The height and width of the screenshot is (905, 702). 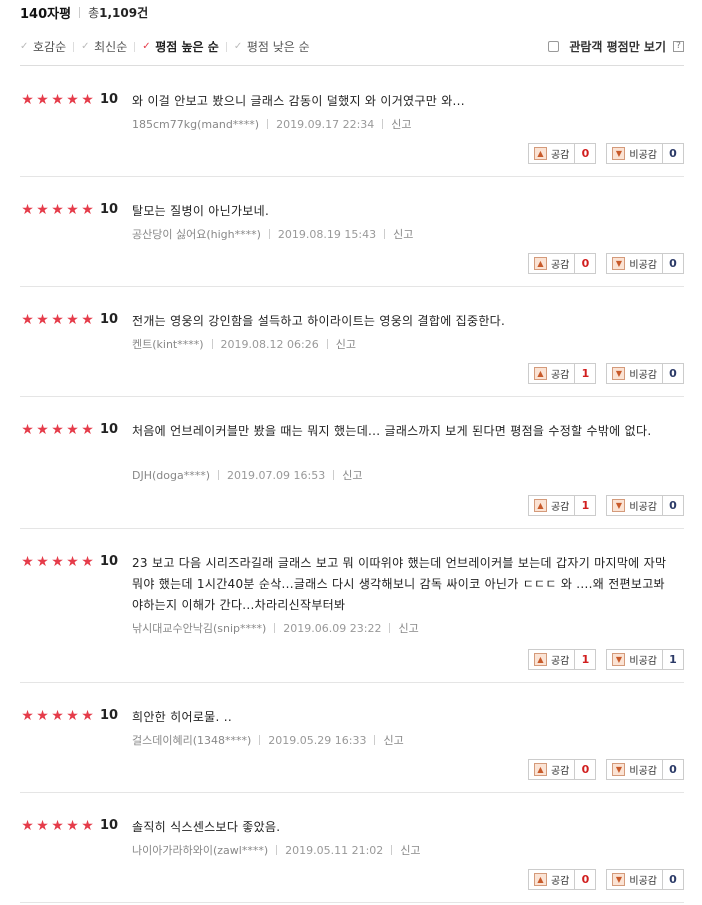 What do you see at coordinates (84, 12) in the screenshot?
I see `review-header: 140자평 총1,109건` at bounding box center [84, 12].